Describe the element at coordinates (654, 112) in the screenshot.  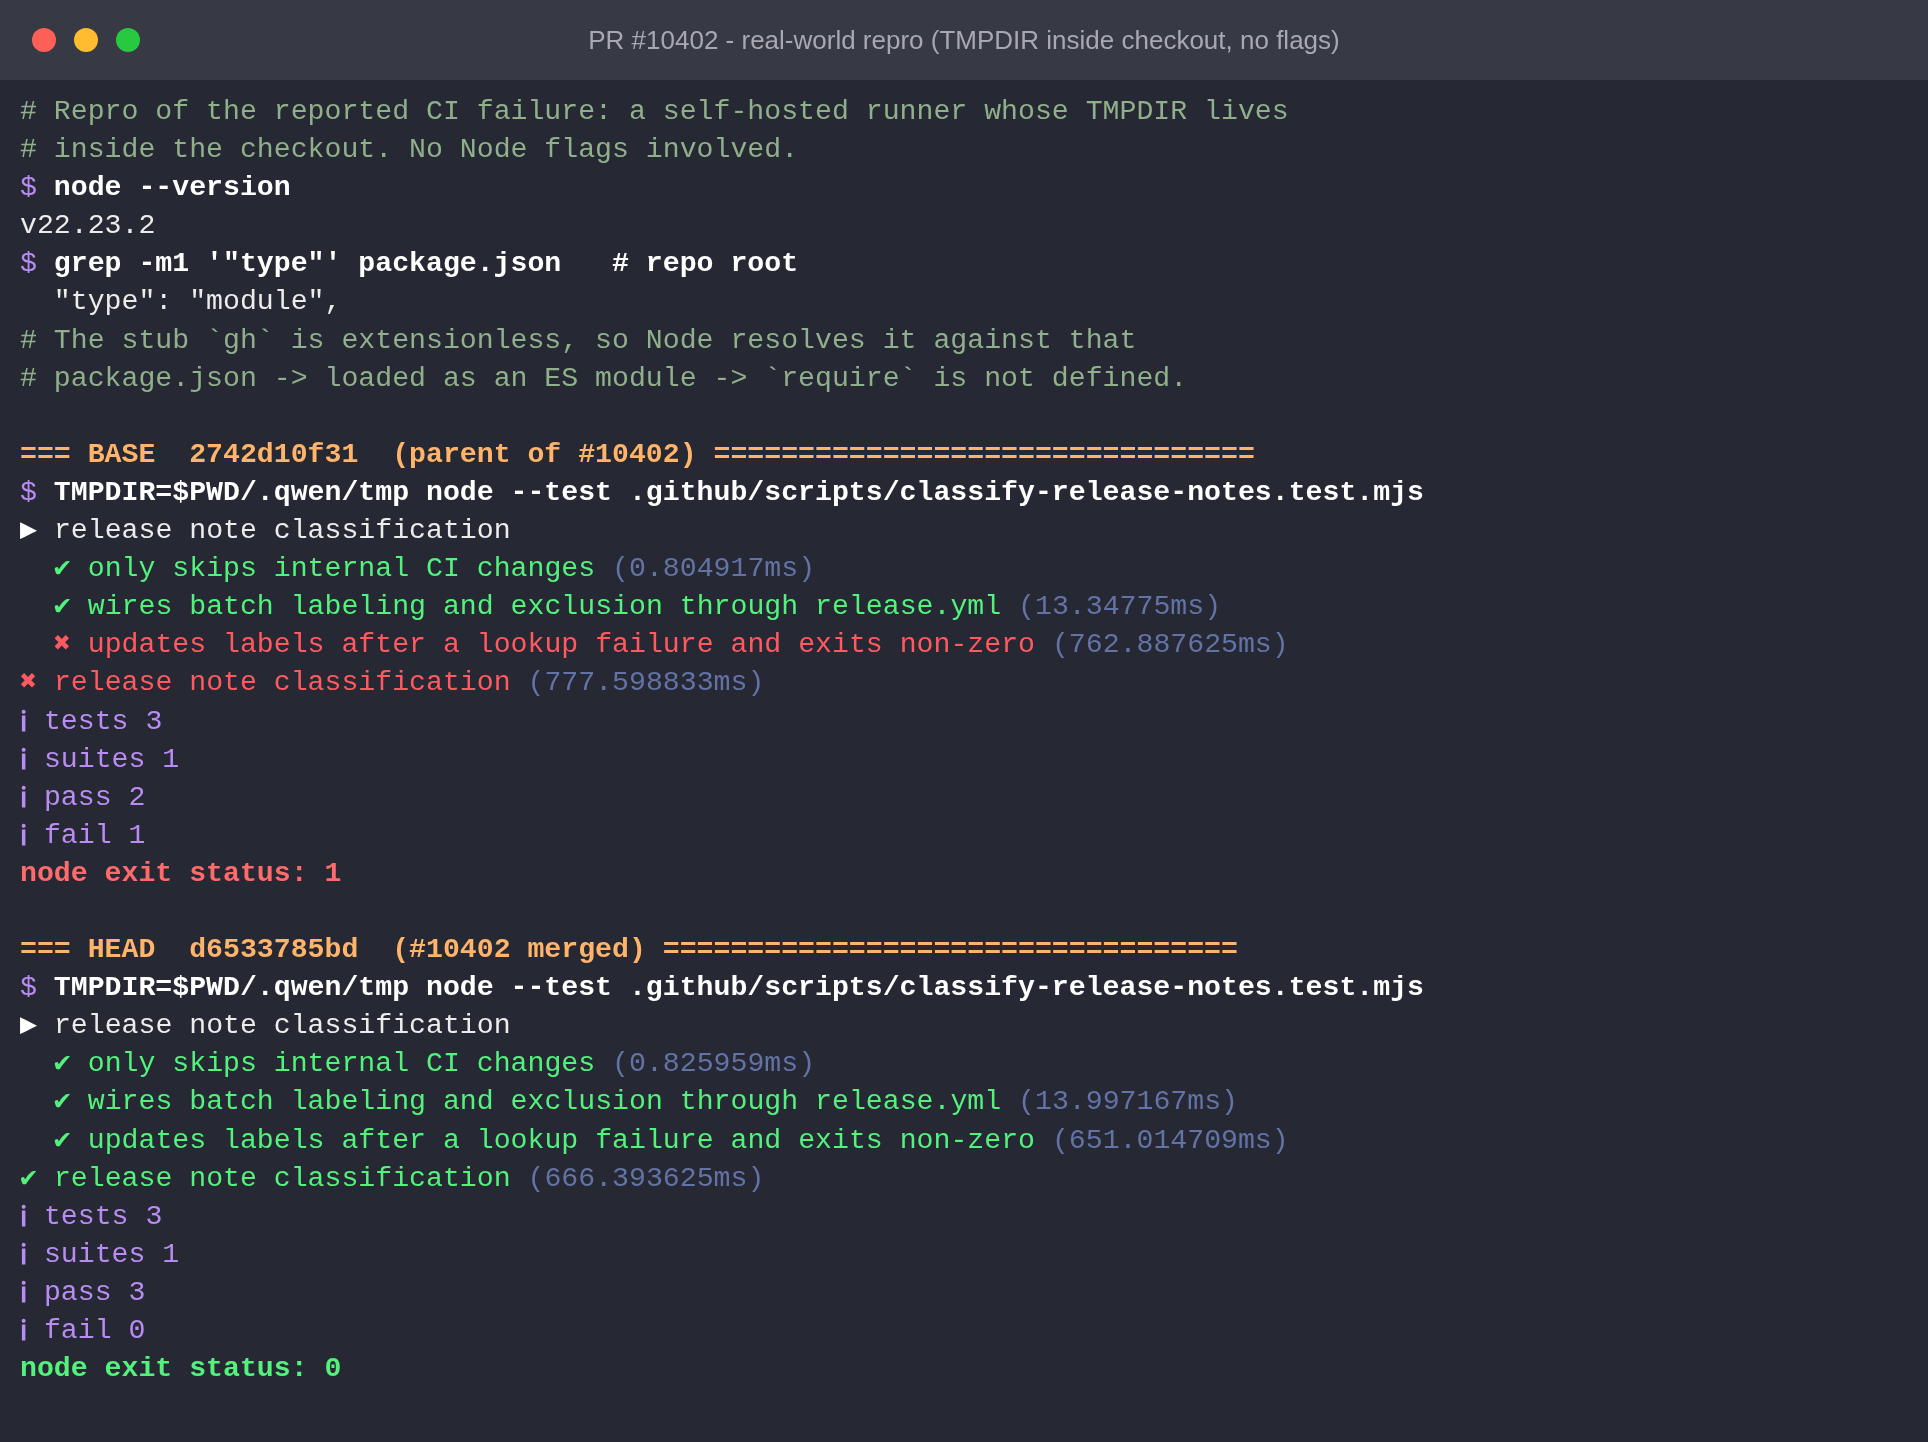
I see `comment-text: # Repro of the reported CI failure: a self-hosted runner whose TMPDIR lives` at that location.